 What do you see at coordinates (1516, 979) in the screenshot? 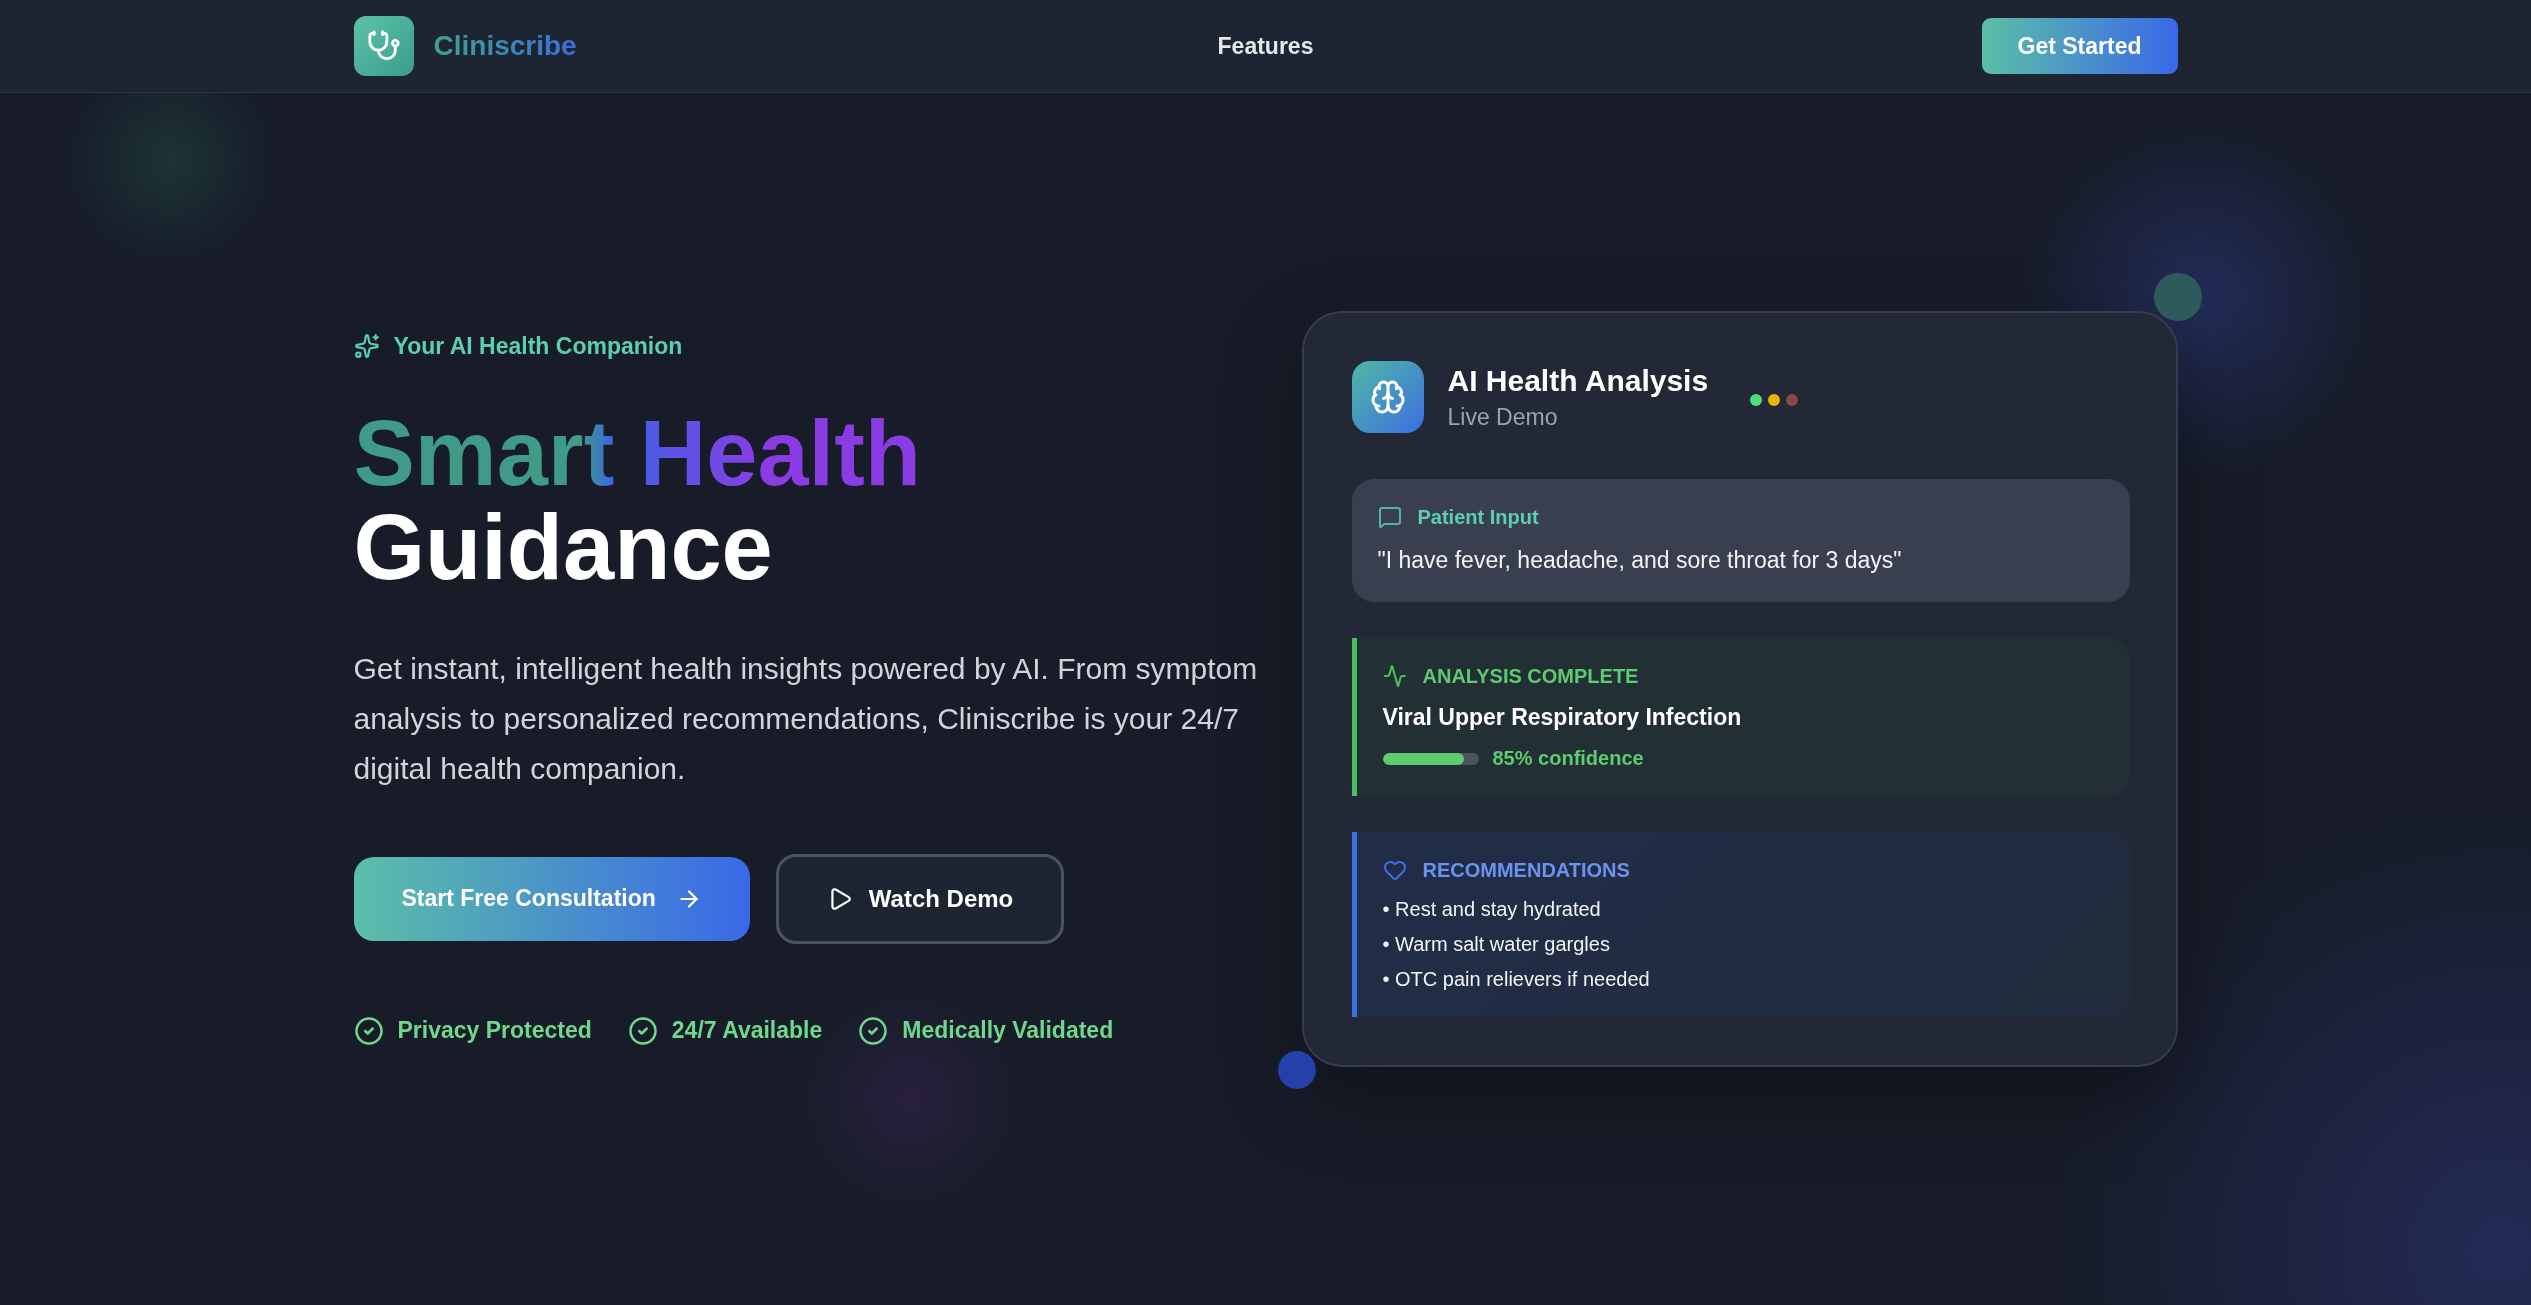
I see `recommendation: • OTC pain relievers if needed` at bounding box center [1516, 979].